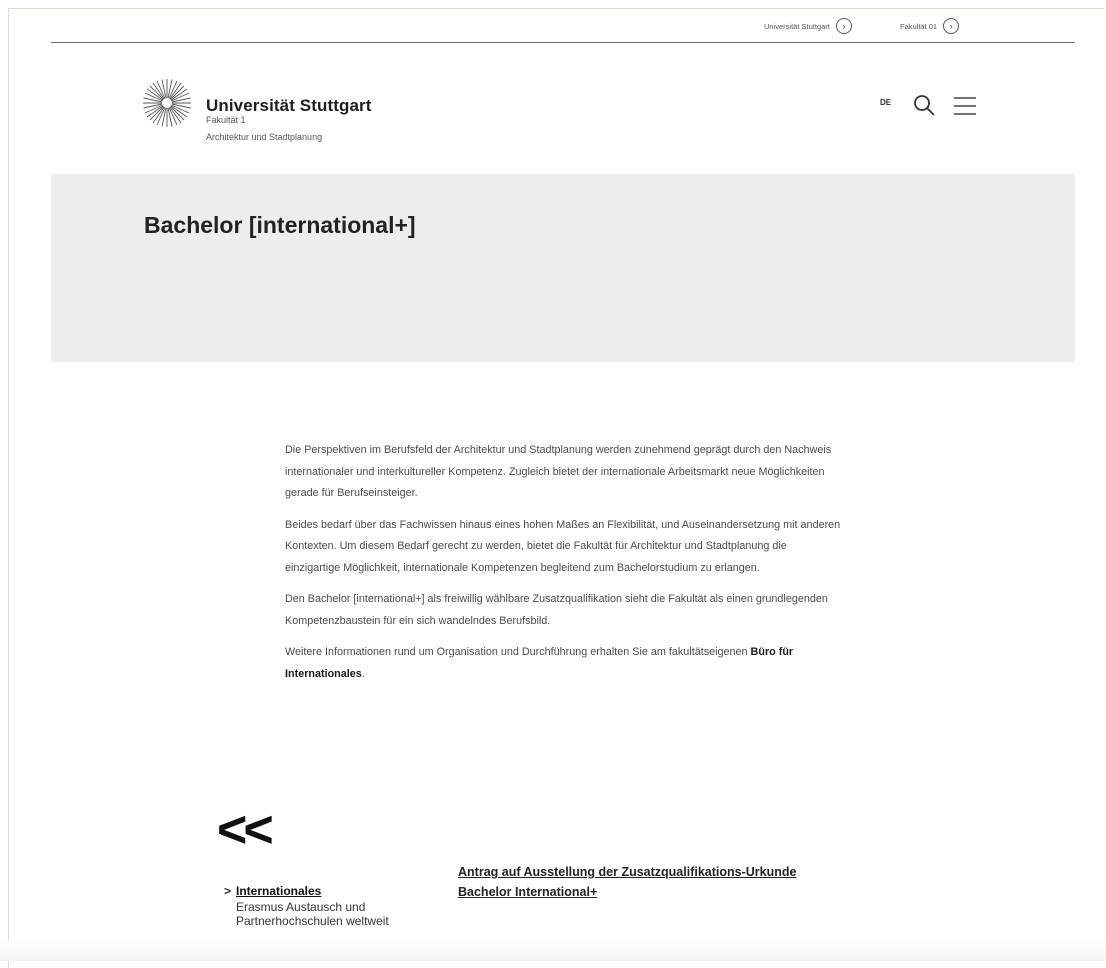 The width and height of the screenshot is (1106, 968). I want to click on page-title: Bachelor [international+], so click(280, 225).